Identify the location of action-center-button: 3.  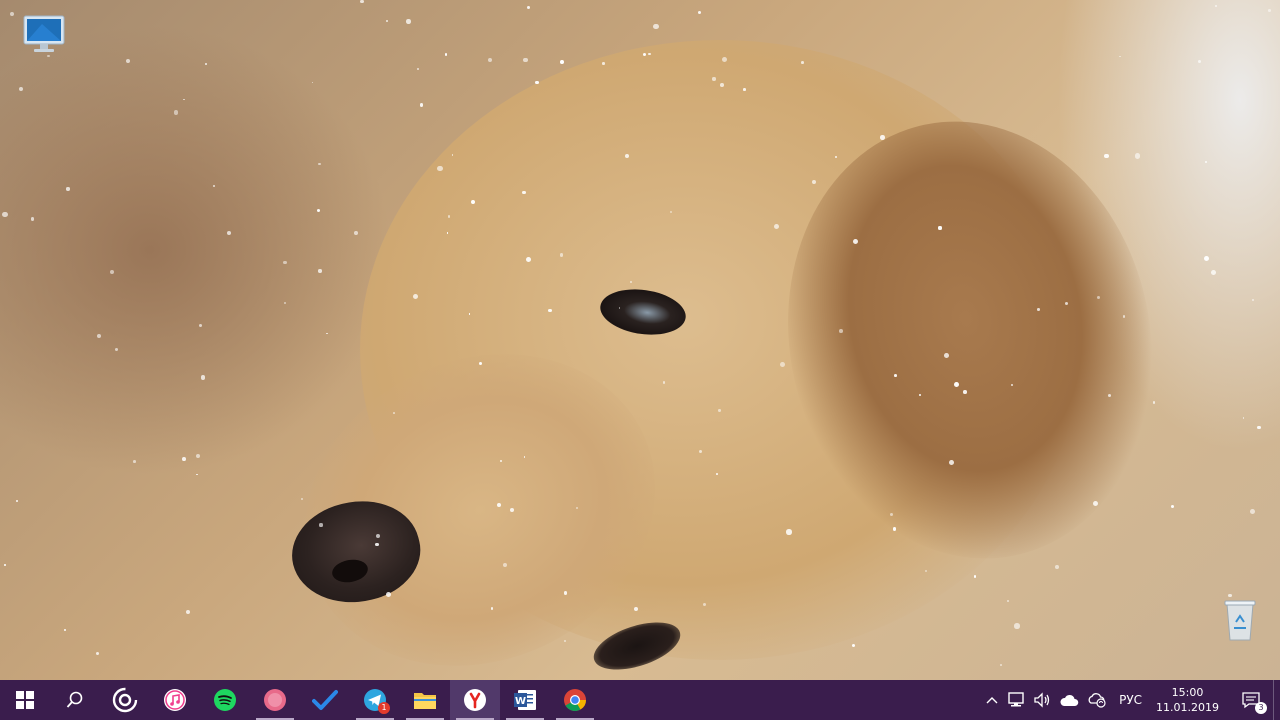
(1251, 700).